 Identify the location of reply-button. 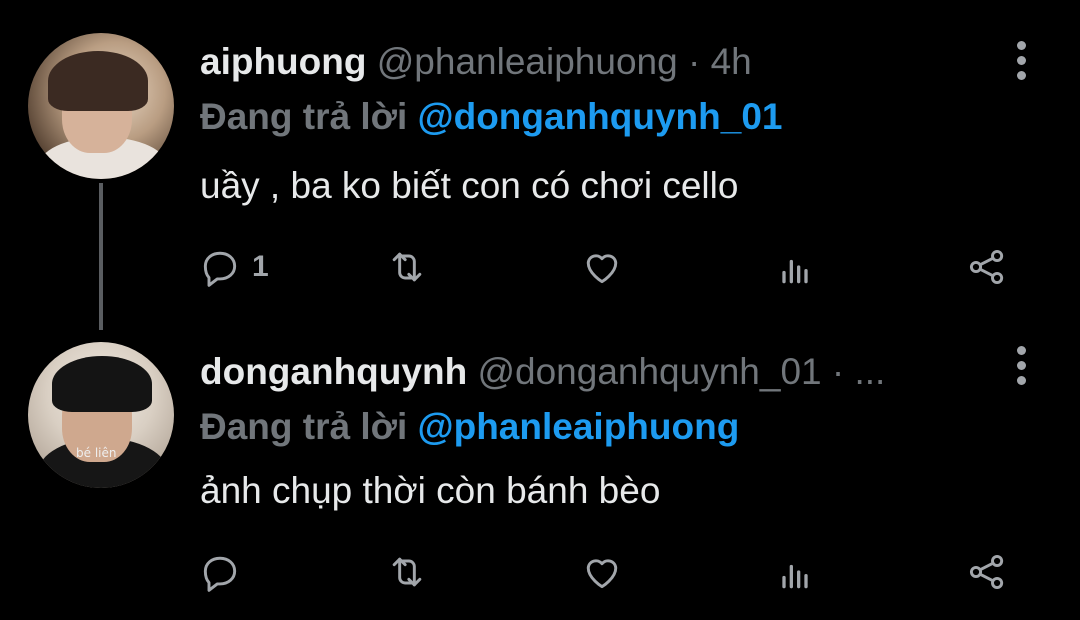
(225, 572).